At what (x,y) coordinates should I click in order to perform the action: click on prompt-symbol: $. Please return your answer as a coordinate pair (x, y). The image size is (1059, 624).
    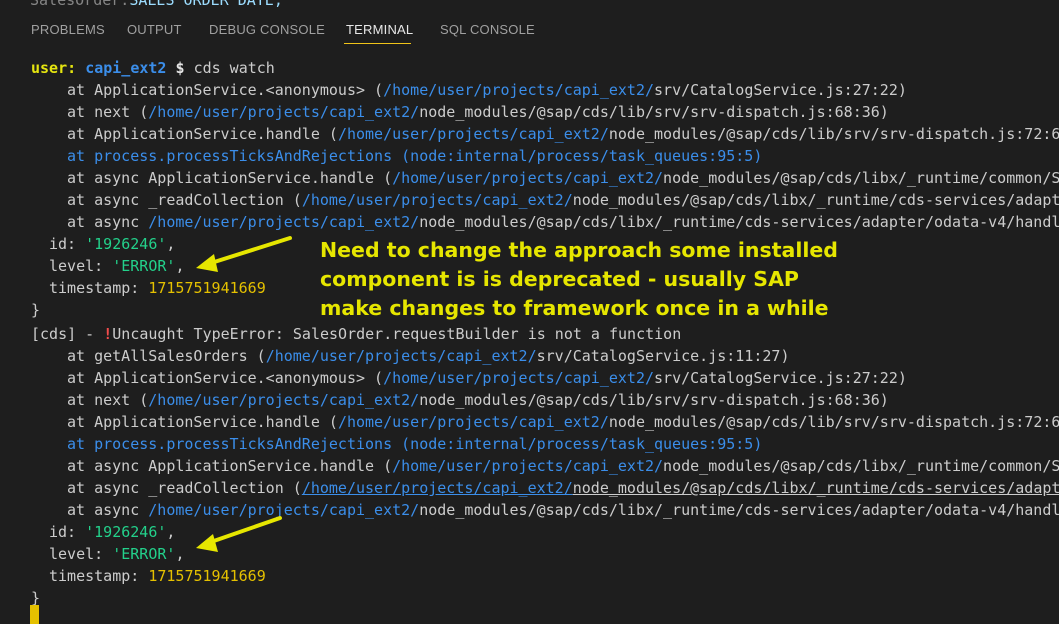
    Looking at the image, I should click on (180, 68).